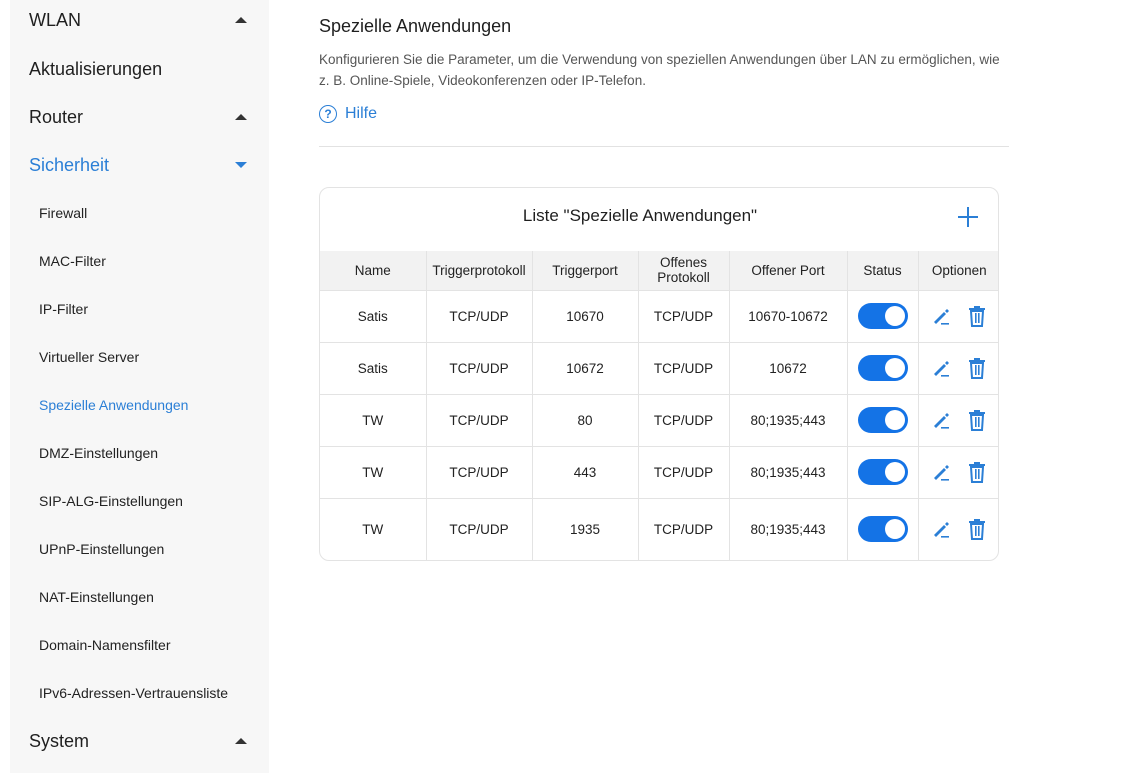 The width and height of the screenshot is (1148, 773). What do you see at coordinates (361, 113) in the screenshot?
I see `help-label: Hilfe` at bounding box center [361, 113].